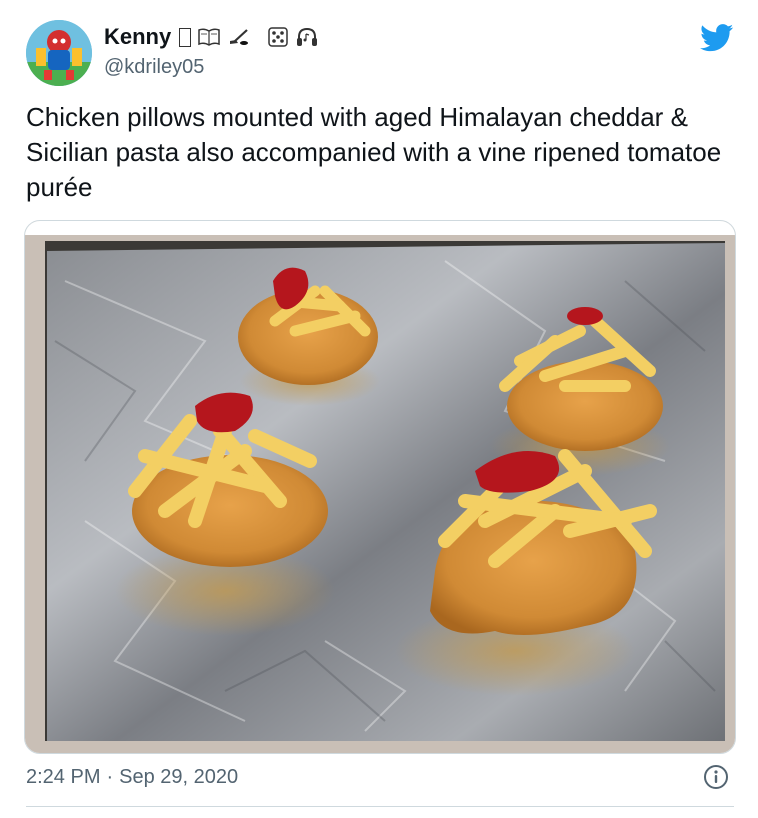 This screenshot has height=818, width=758. What do you see at coordinates (63, 777) in the screenshot?
I see `tweet-time: 2:24 PM` at bounding box center [63, 777].